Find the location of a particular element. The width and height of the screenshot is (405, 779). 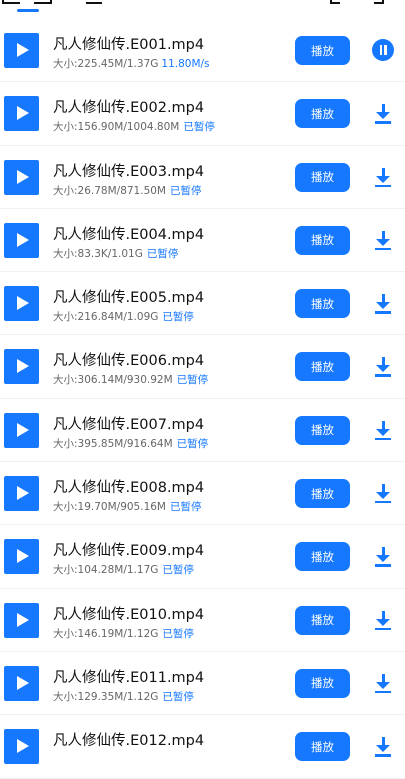

size-info: 大小:129.35M/1.12G 已暂停 is located at coordinates (123, 696).